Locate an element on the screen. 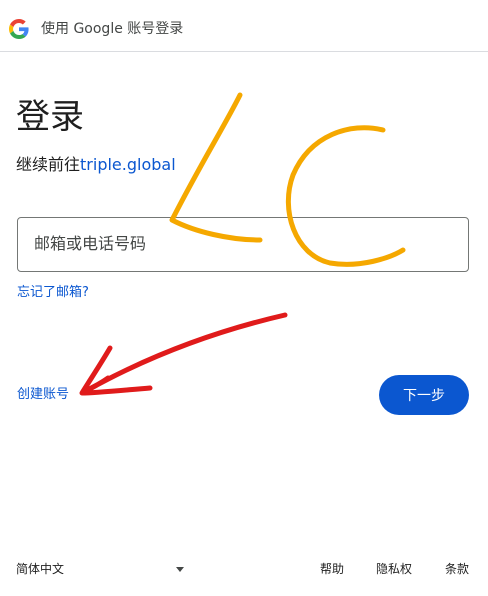 This screenshot has width=488, height=596. subtitle: 继续前往triple.global is located at coordinates (96, 165).